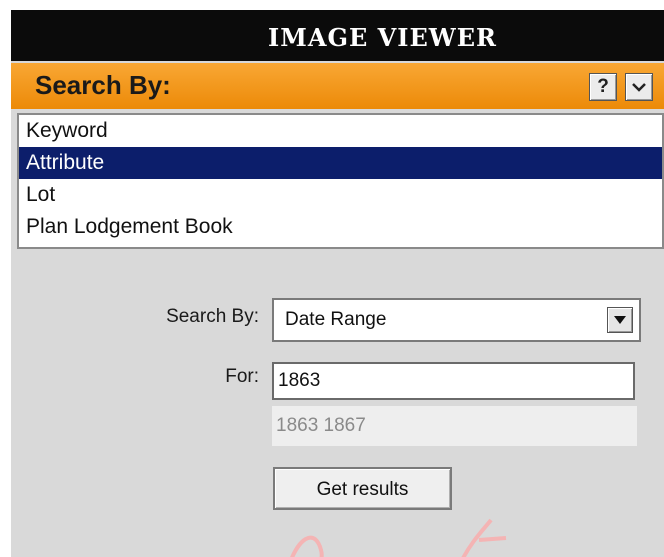  What do you see at coordinates (382, 37) in the screenshot?
I see `window-title: IMAGE VIEWER` at bounding box center [382, 37].